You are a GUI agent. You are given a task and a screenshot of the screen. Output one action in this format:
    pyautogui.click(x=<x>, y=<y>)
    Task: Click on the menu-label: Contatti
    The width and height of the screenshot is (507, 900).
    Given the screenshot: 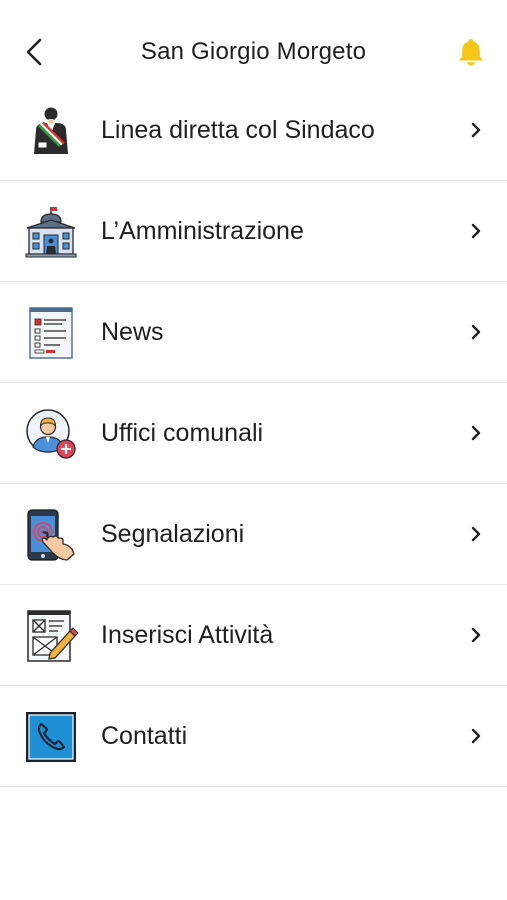 What is the action you would take?
    pyautogui.click(x=144, y=736)
    